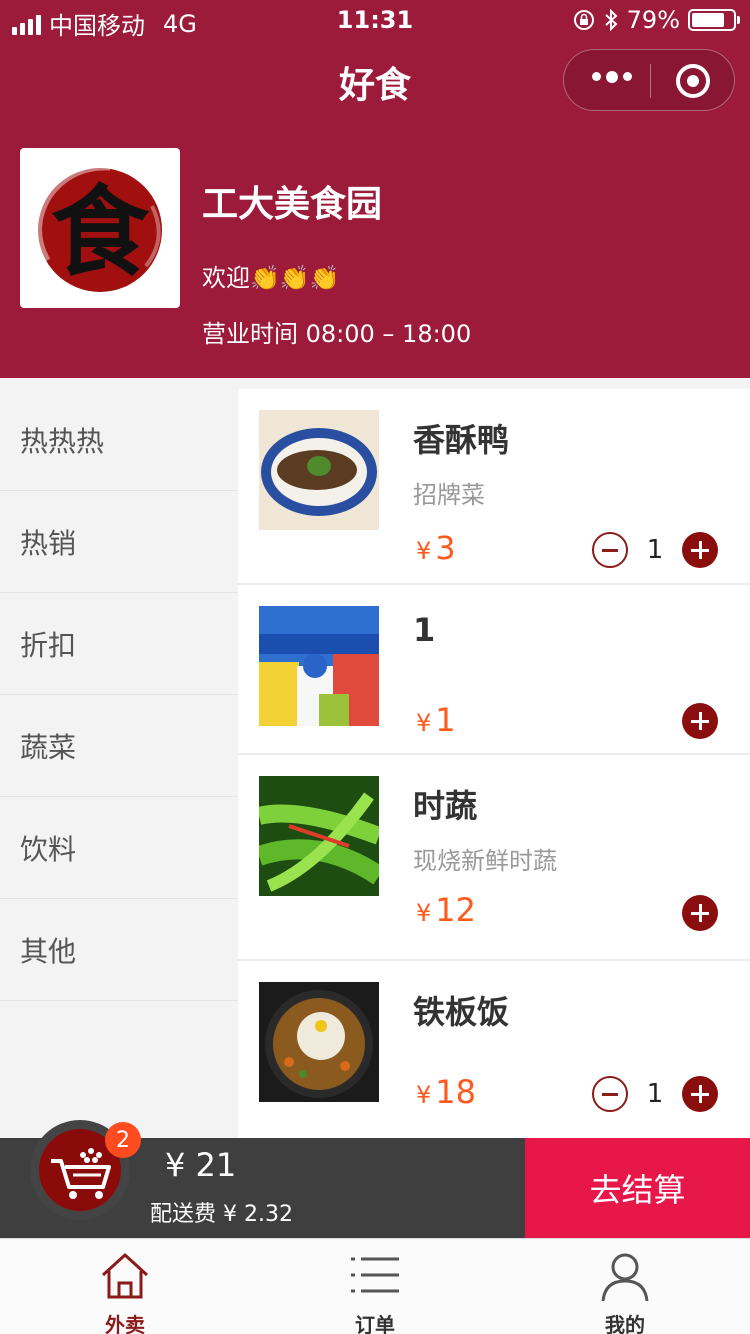 Image resolution: width=750 pixels, height=1334 pixels. What do you see at coordinates (375, 1179) in the screenshot?
I see `cart-bar: 2 ¥ 21 配送费 ¥ 2.32 去结算` at bounding box center [375, 1179].